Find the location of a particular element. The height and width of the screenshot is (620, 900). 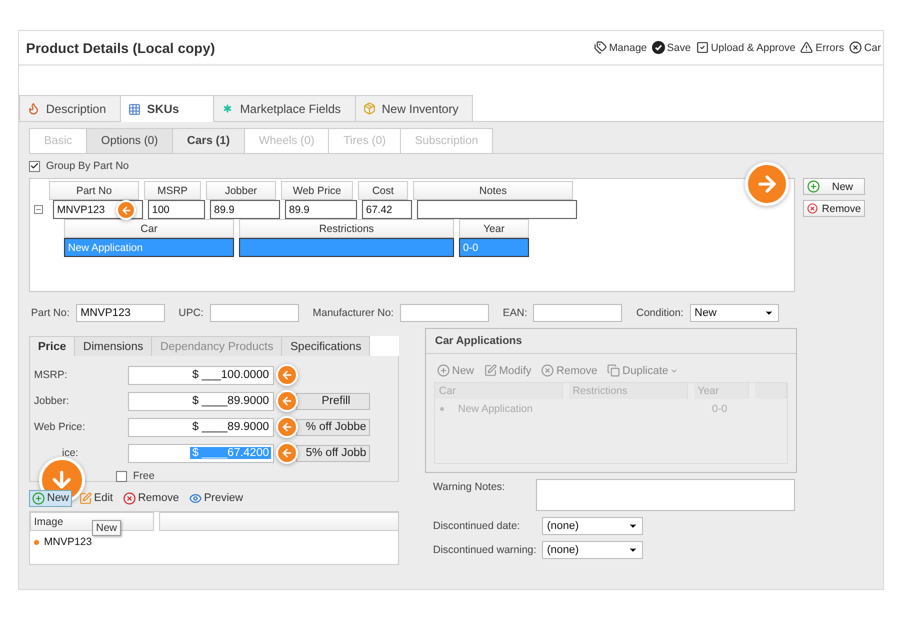

field-label: Discontinued warning: is located at coordinates (484, 550).